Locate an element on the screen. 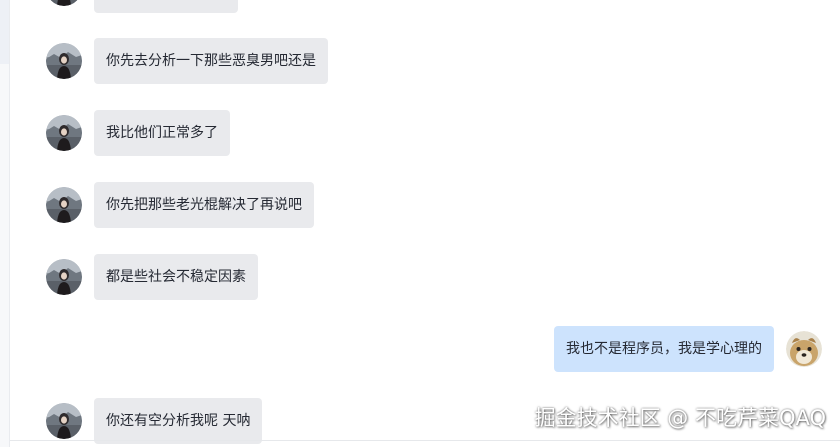 The image size is (840, 447). message-bubble: 你先去分析一下那些恶臭男吧还是 is located at coordinates (211, 61).